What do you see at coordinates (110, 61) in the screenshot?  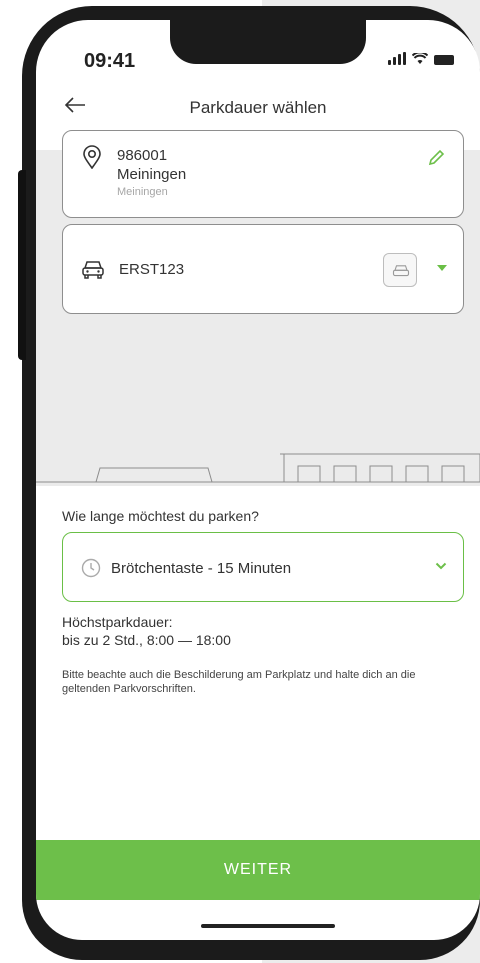 I see `status-time: 09:41` at bounding box center [110, 61].